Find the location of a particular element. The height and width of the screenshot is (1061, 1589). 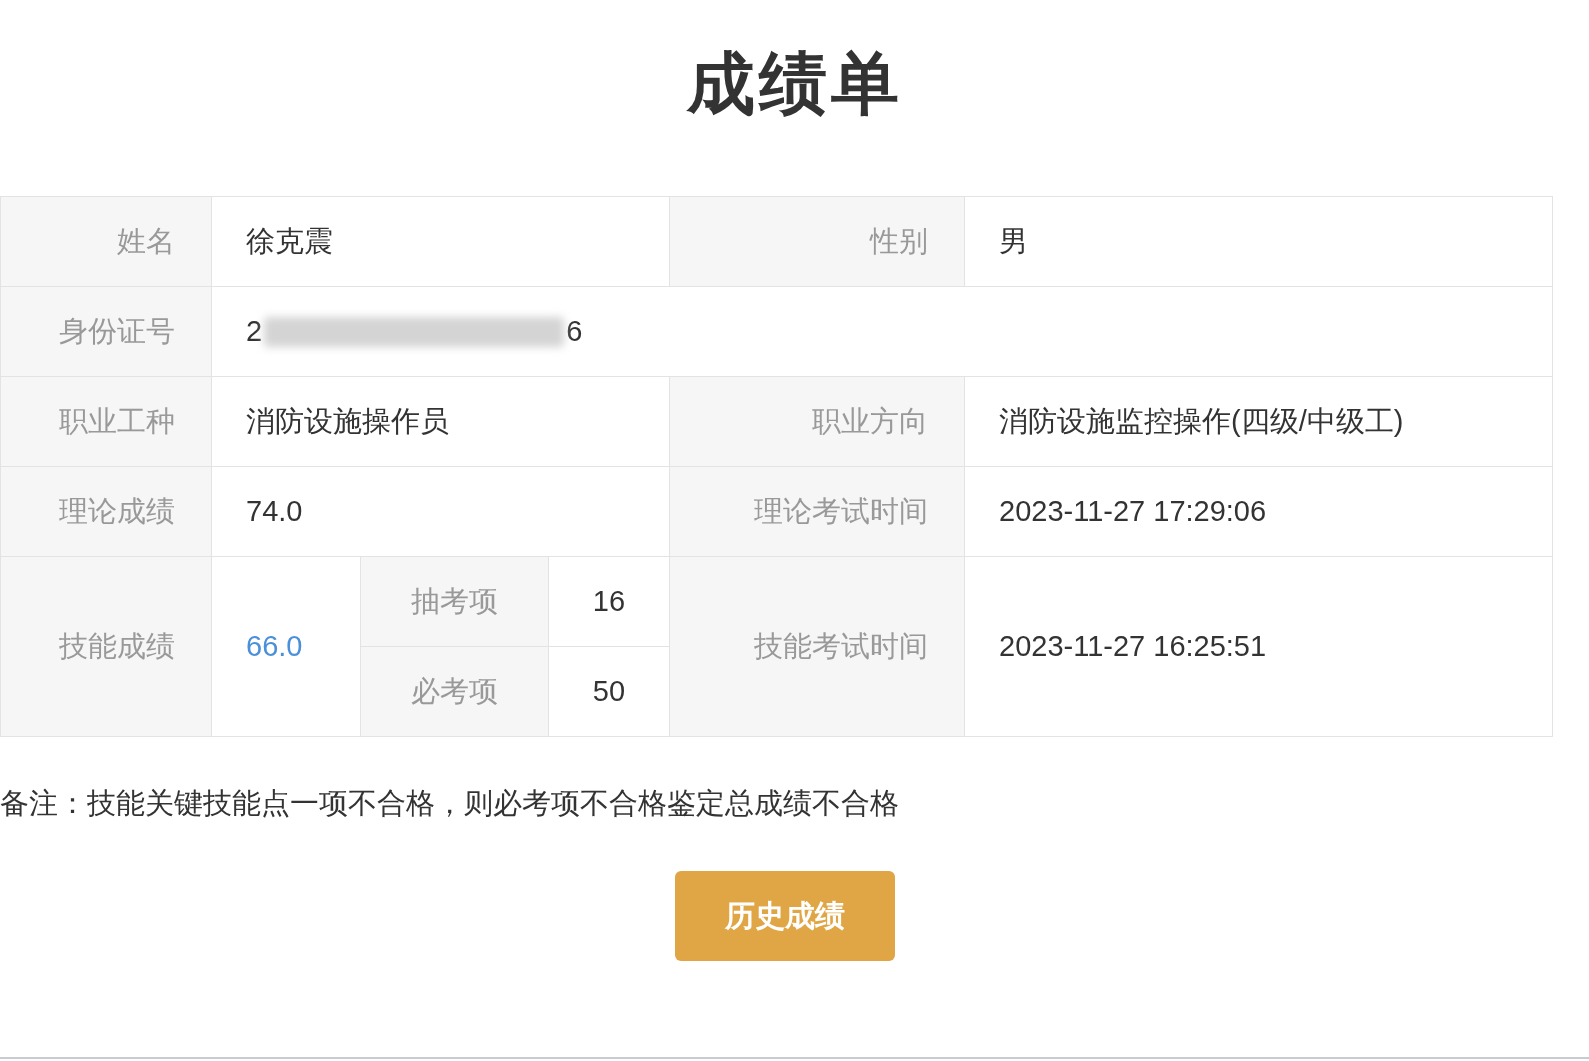

field-label: 职业工种 is located at coordinates (106, 421).